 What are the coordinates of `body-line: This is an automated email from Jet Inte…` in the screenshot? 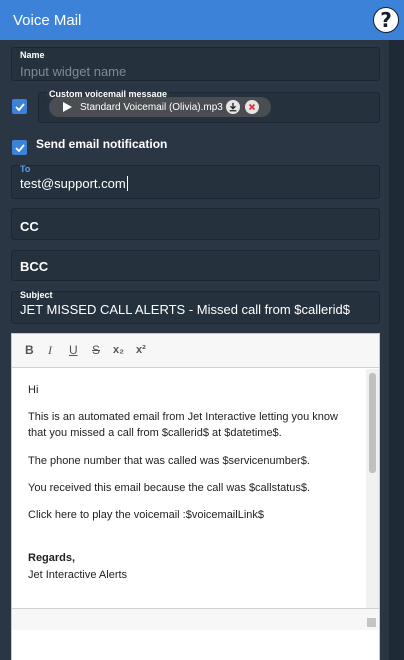 It's located at (183, 425).